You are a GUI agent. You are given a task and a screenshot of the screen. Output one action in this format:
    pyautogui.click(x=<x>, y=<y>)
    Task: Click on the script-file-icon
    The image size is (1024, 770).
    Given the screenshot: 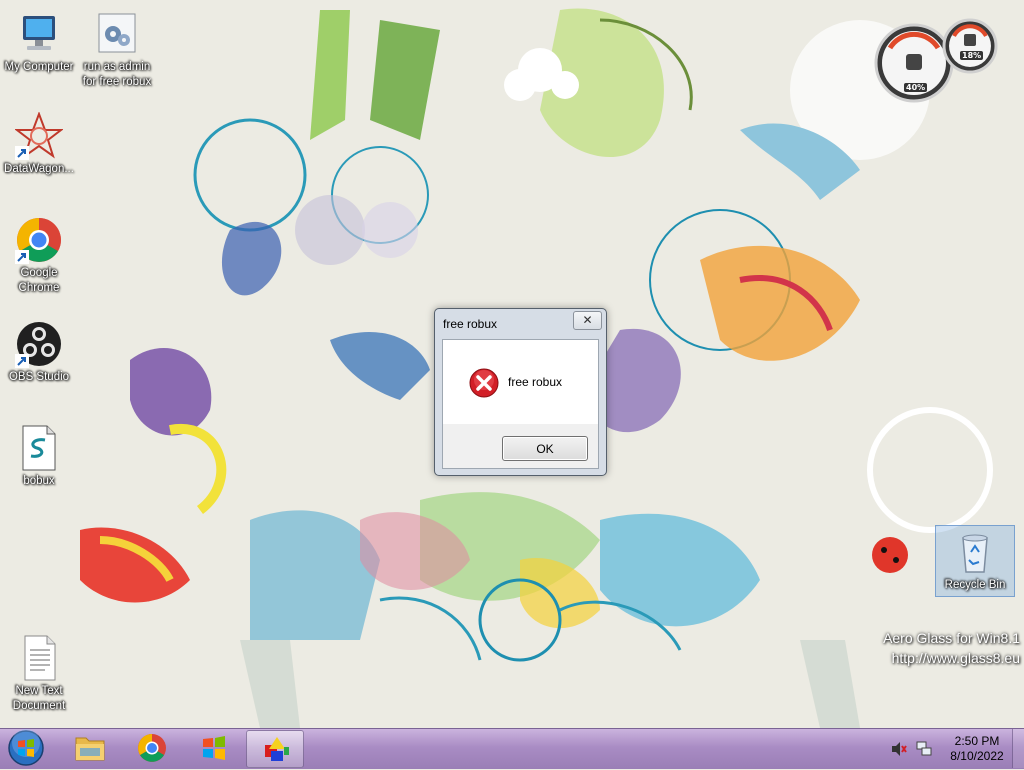 What is the action you would take?
    pyautogui.click(x=39, y=448)
    